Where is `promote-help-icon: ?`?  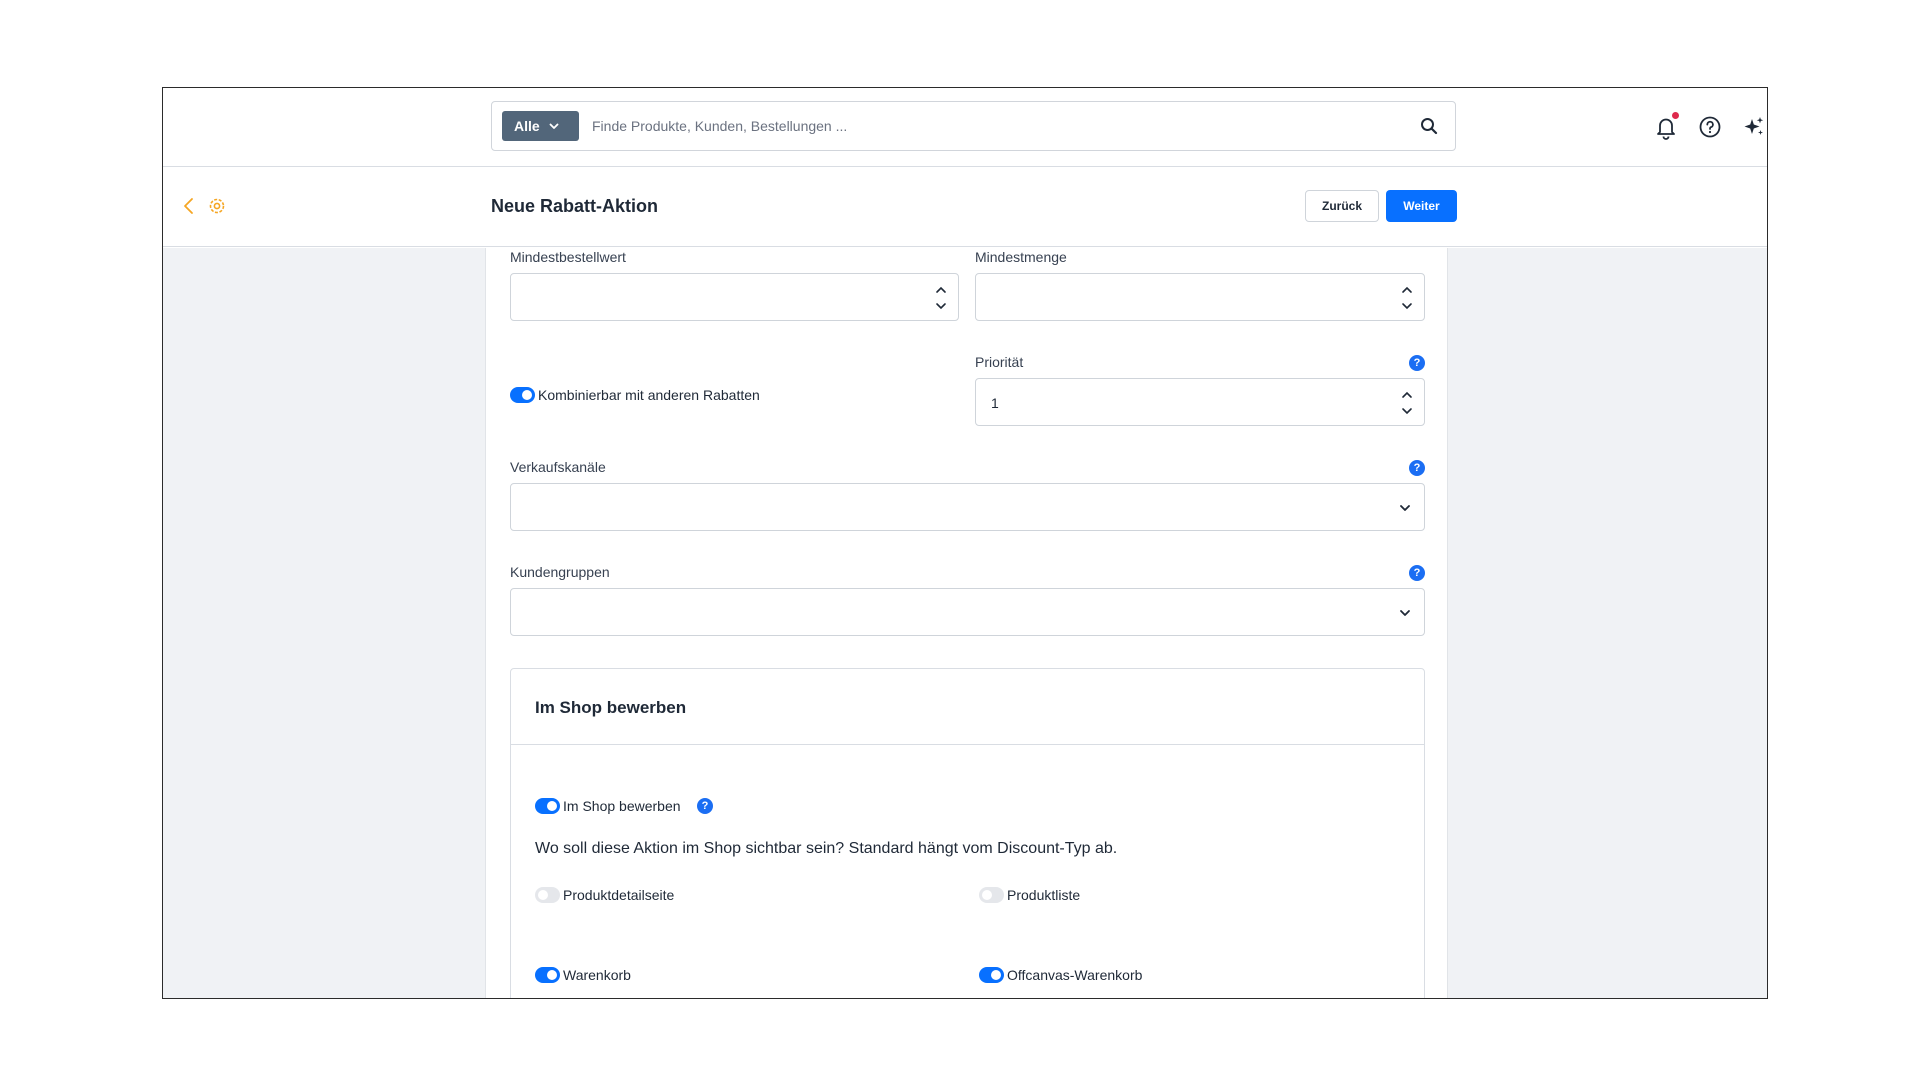
promote-help-icon: ? is located at coordinates (705, 806).